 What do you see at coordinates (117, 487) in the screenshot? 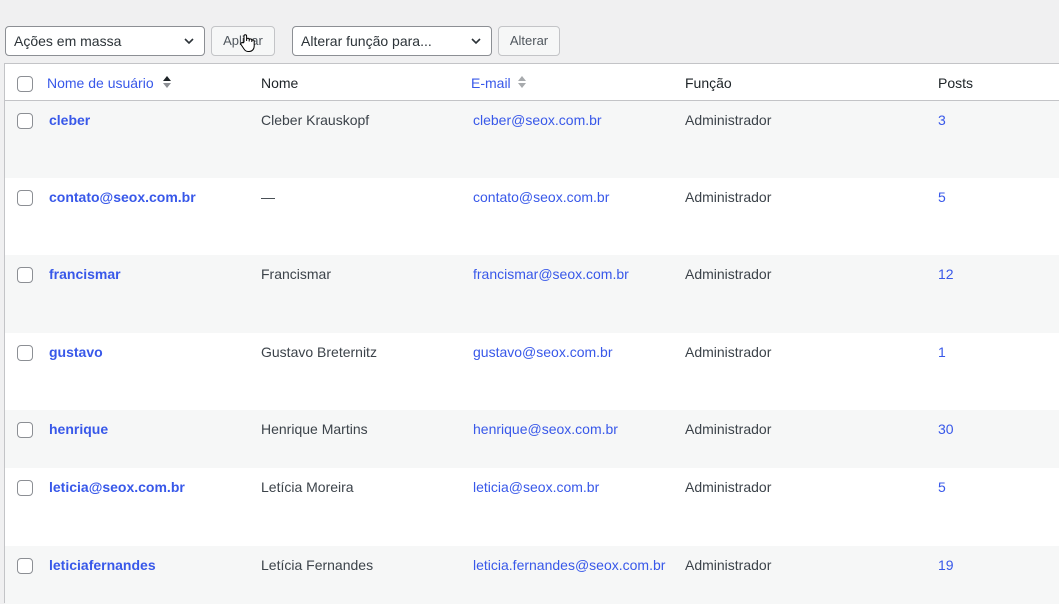
I see `username-link: leticia@seox.com.br` at bounding box center [117, 487].